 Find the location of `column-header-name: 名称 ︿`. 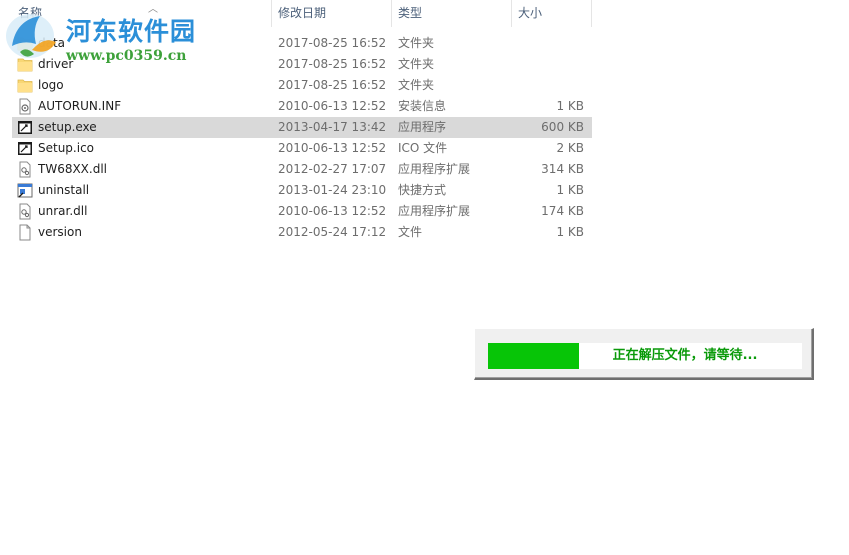

column-header-name: 名称 ︿ is located at coordinates (142, 13).